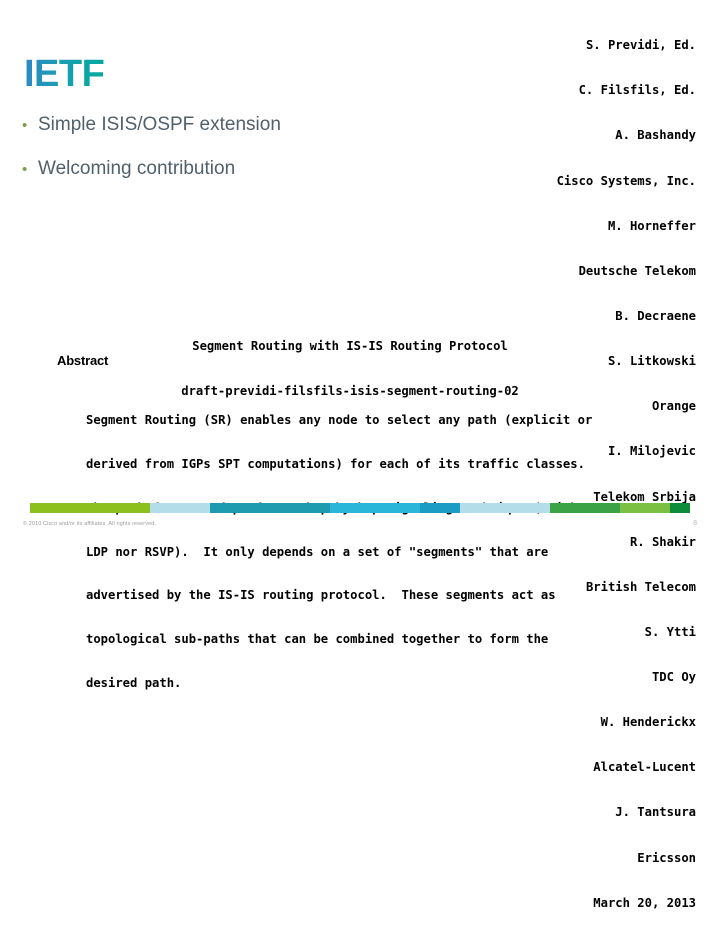 The width and height of the screenshot is (720, 941). What do you see at coordinates (626, 180) in the screenshot?
I see `affiliation-line: Cisco Systems, Inc.` at bounding box center [626, 180].